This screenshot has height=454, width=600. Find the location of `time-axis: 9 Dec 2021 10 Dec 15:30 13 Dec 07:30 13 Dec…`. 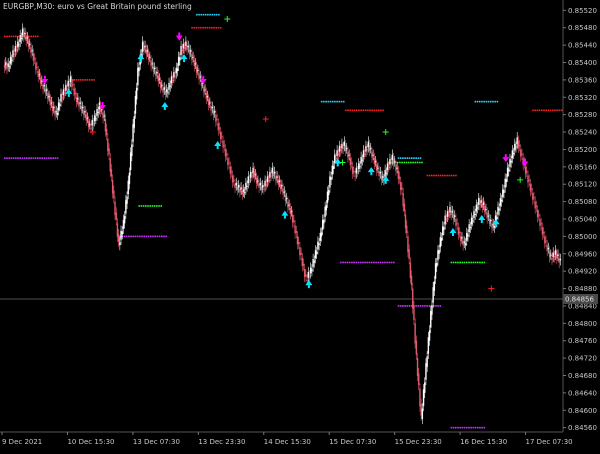

time-axis: 9 Dec 2021 10 Dec 15:30 13 Dec 07:30 13 Dec… is located at coordinates (287, 439).